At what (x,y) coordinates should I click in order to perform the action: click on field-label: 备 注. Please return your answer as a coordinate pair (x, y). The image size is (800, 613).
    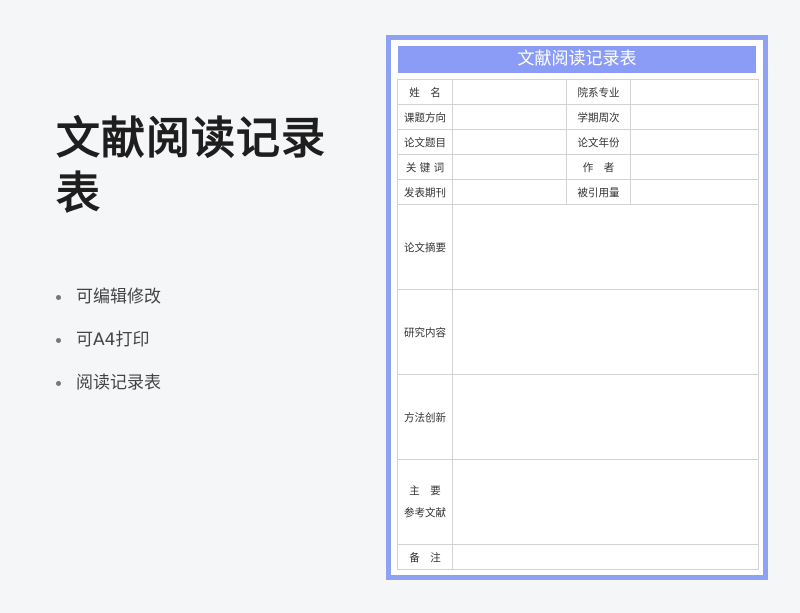
    Looking at the image, I should click on (425, 557).